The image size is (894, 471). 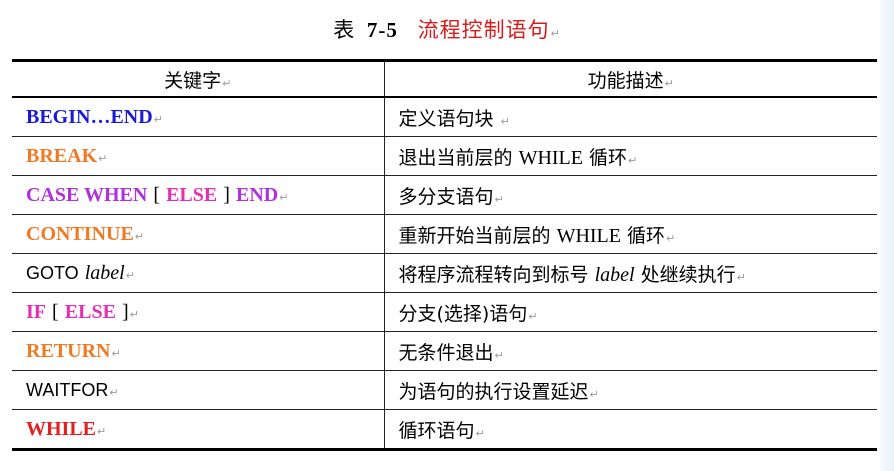 I want to click on keyword-cell: CASE WHEN [ ELSE ] END↵, so click(x=198, y=195).